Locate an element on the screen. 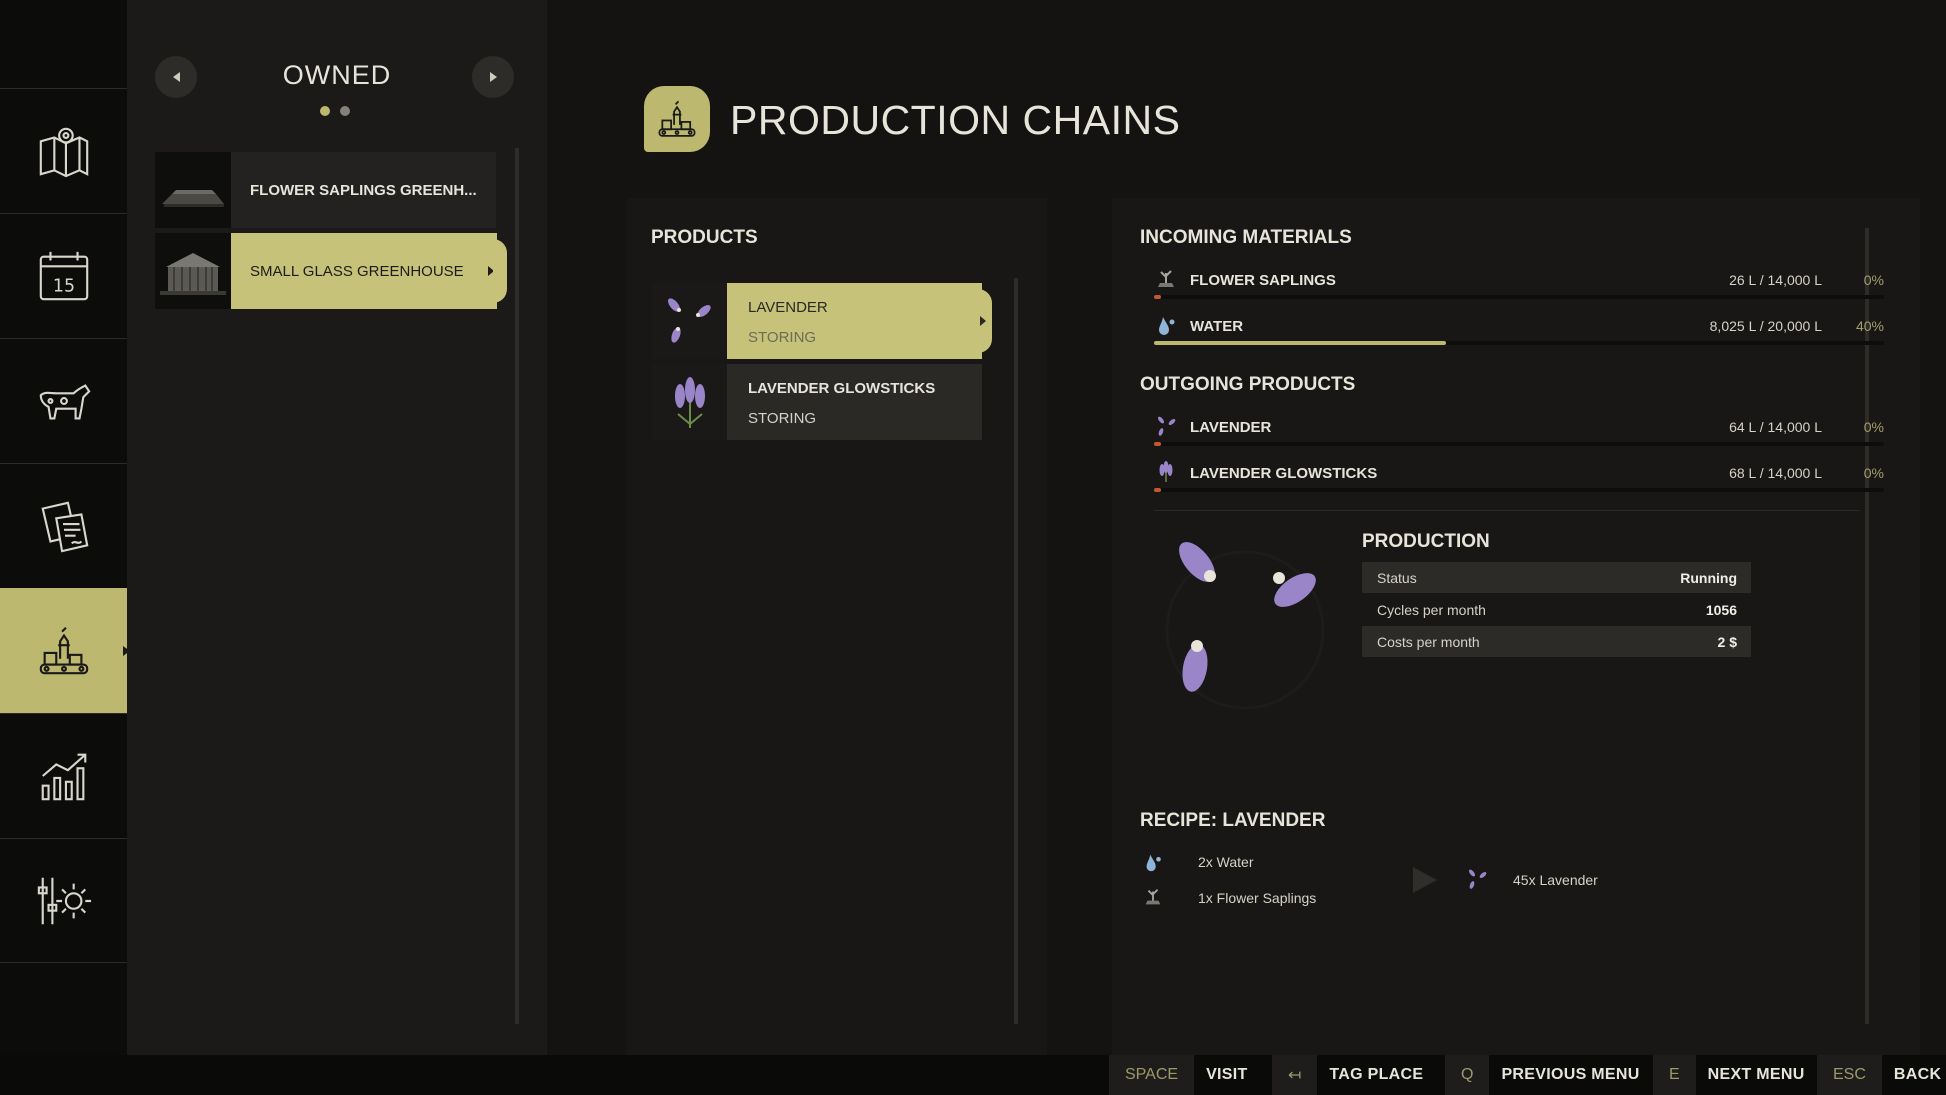 The width and height of the screenshot is (1946, 1095). owned-list-scrollbar is located at coordinates (517, 586).